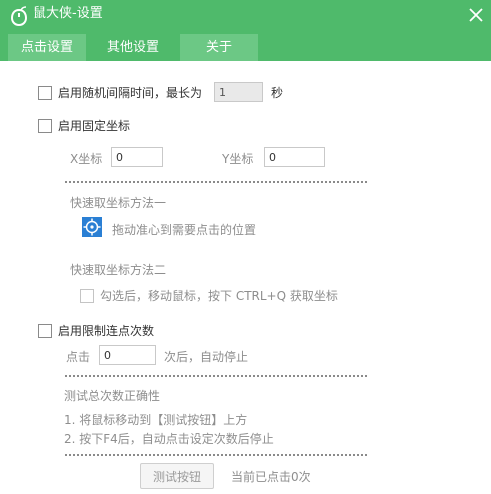 The image size is (491, 494). What do you see at coordinates (184, 230) in the screenshot?
I see `method1-hint: 拖动准心到需要点击的位置` at bounding box center [184, 230].